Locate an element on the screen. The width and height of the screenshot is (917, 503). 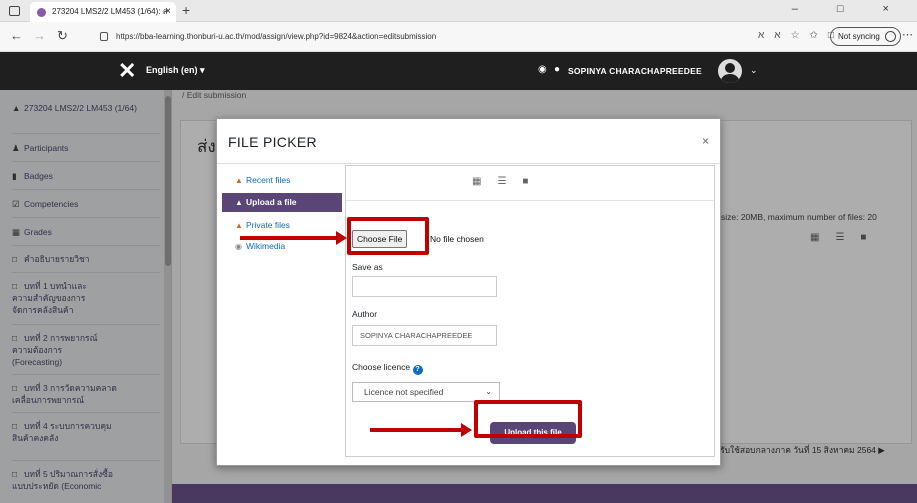
repo-recent-files: ▲ Recent files is located at coordinates (282, 180).